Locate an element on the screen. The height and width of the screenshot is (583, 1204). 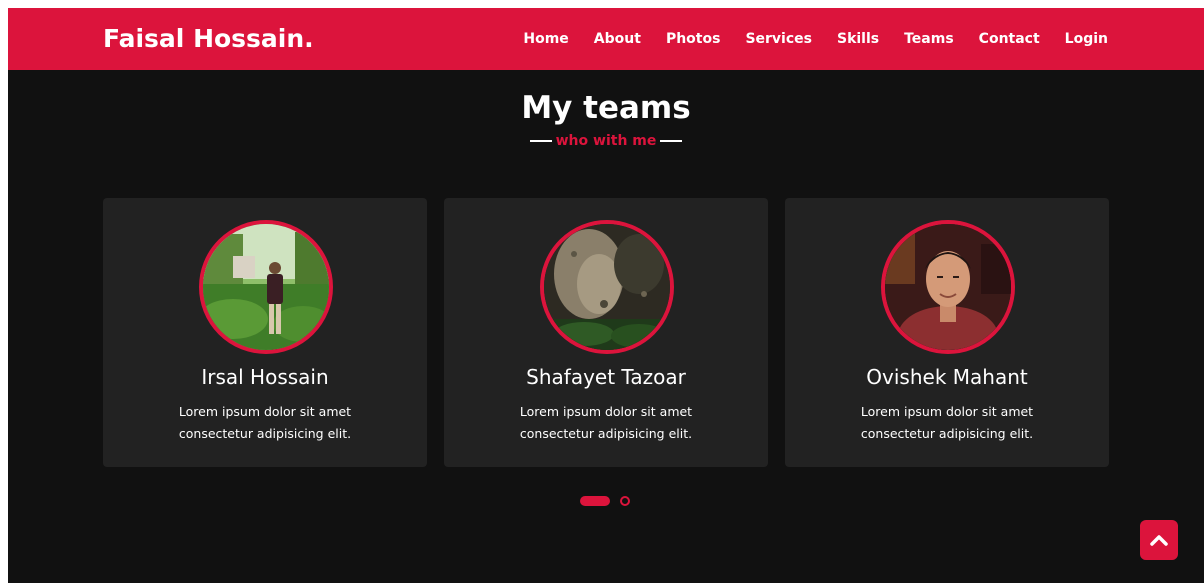
brand-logo: Faisal Hossain. is located at coordinates (208, 39).